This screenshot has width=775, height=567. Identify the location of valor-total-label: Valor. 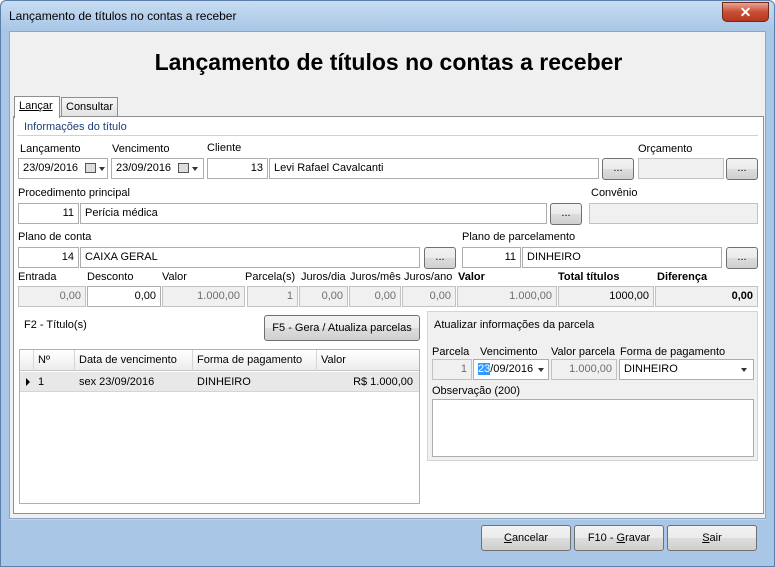
(471, 277).